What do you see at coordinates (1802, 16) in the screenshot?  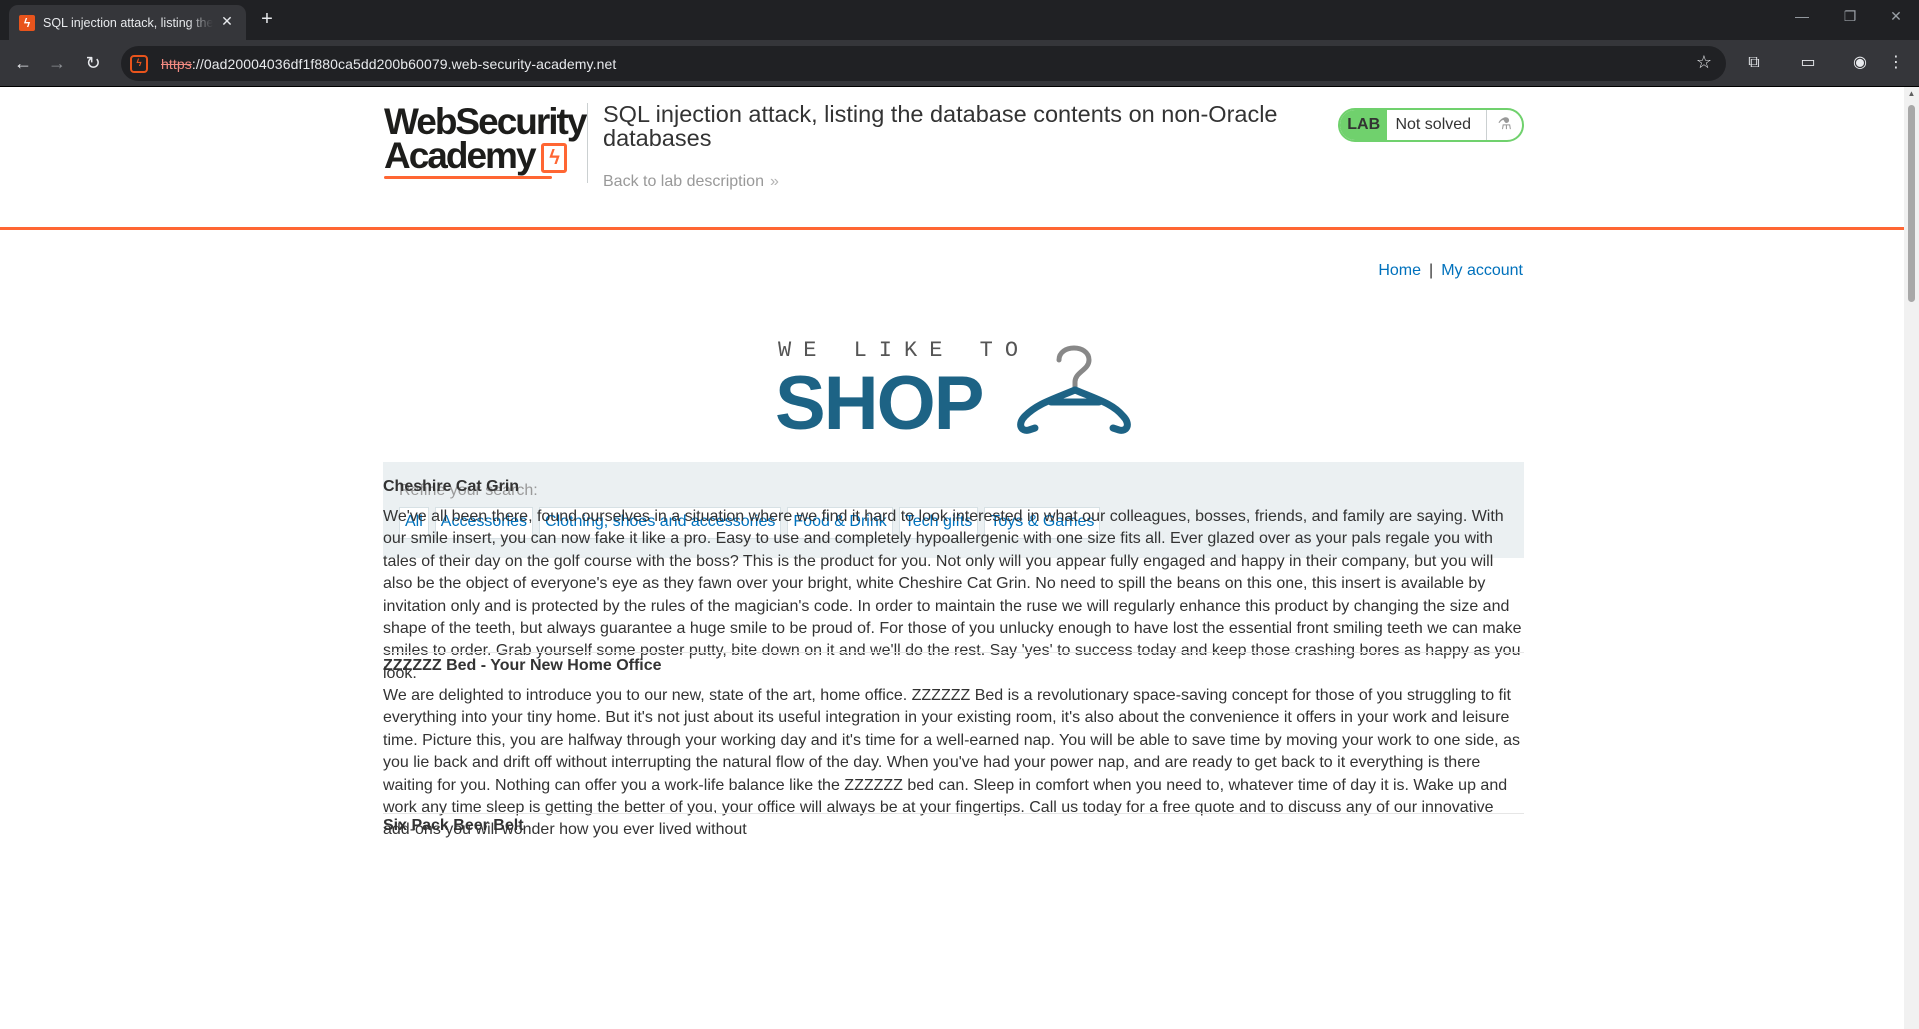 I see `minimize-icon: —` at bounding box center [1802, 16].